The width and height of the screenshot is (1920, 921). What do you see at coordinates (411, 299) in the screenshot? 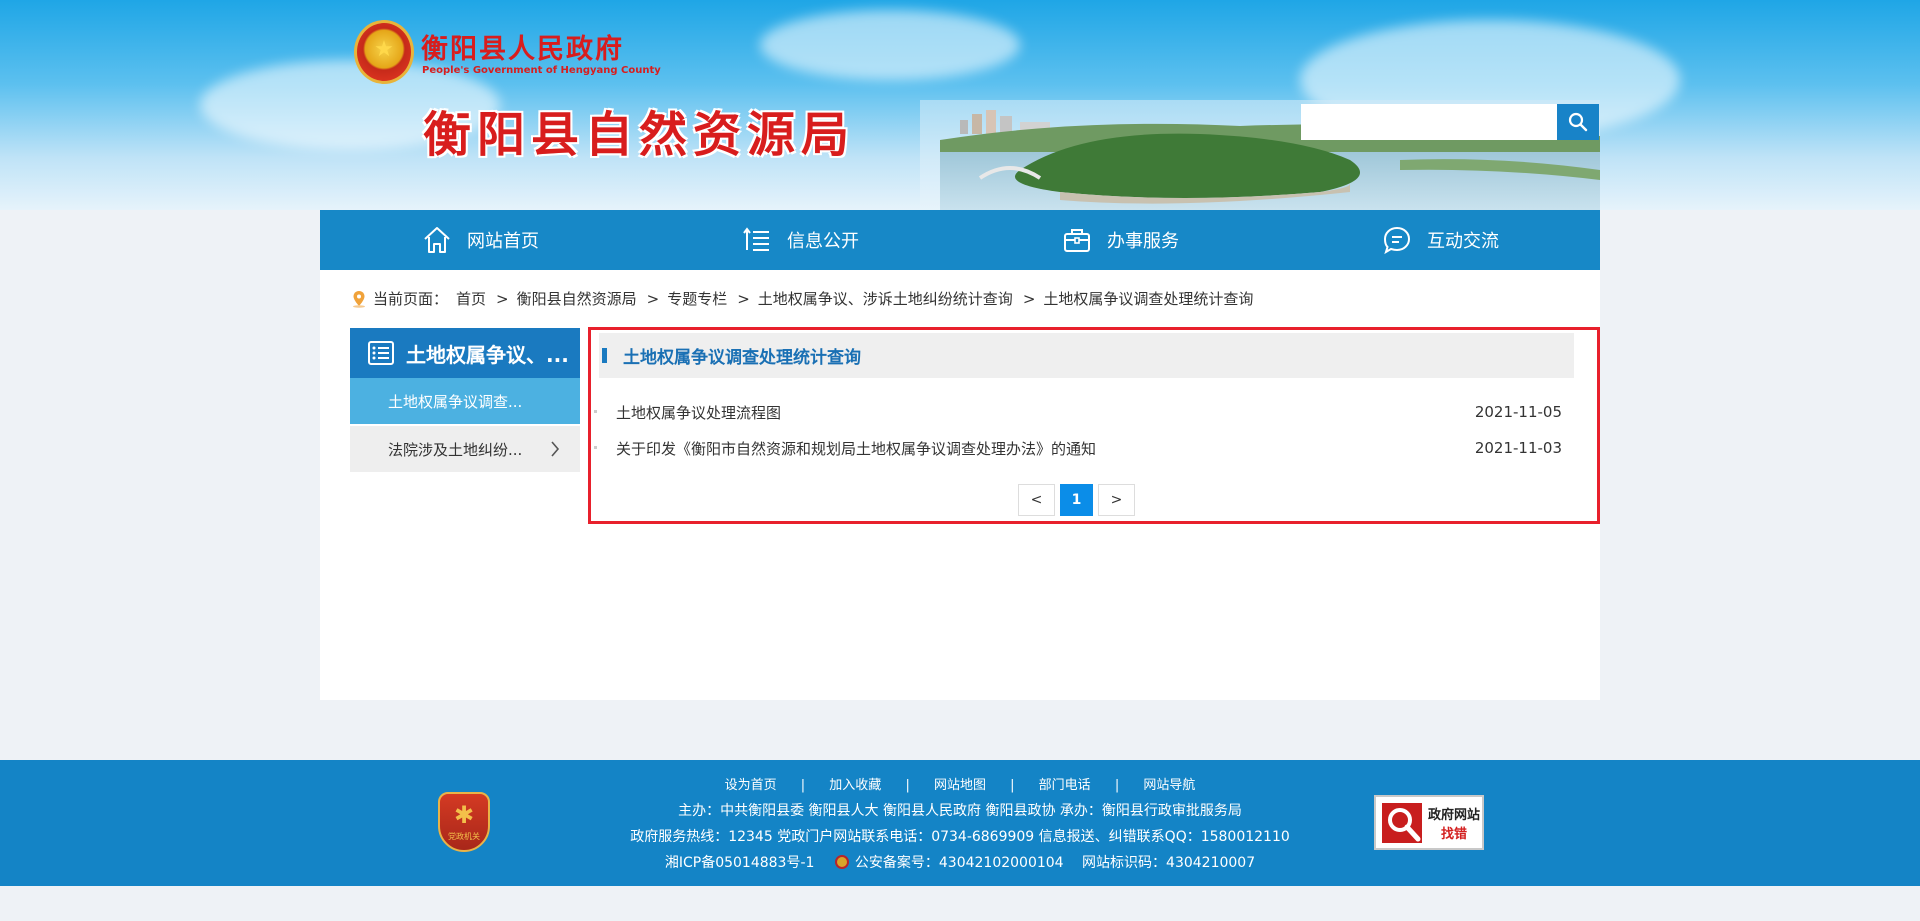
I see `breadcrumb-prefix: 当前页面：` at bounding box center [411, 299].